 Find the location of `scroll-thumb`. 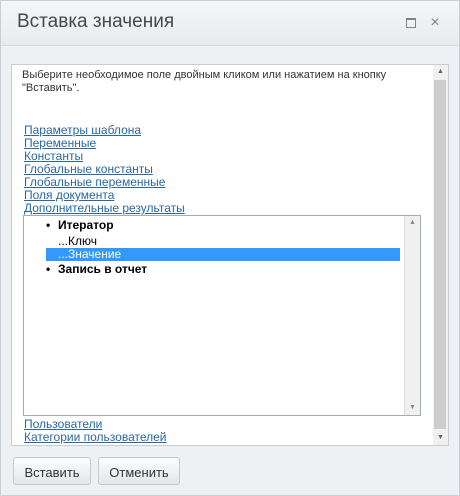

scroll-thumb is located at coordinates (440, 254).